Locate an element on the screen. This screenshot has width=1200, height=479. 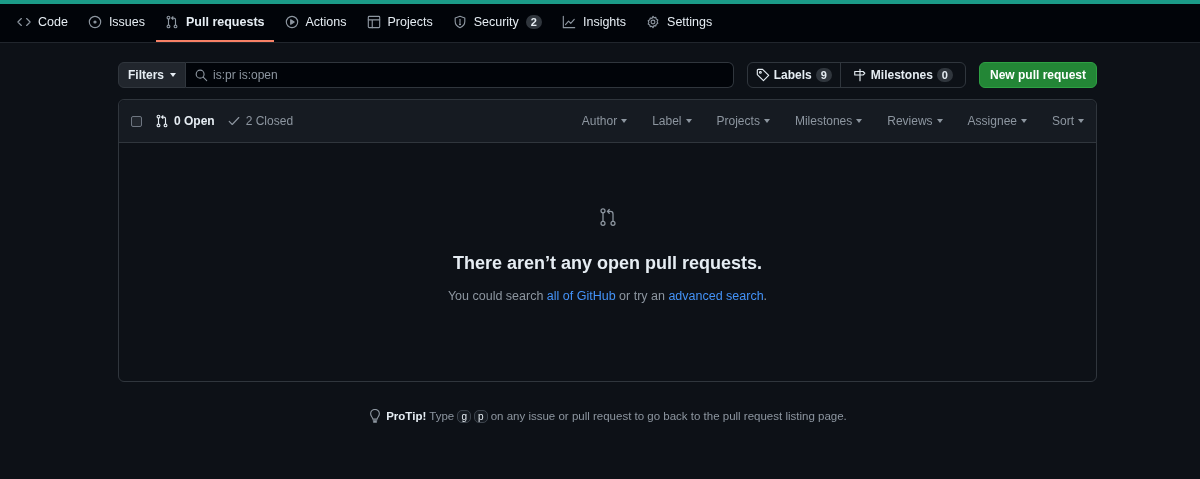
filter-dropdown: Milestones is located at coordinates (828, 121).